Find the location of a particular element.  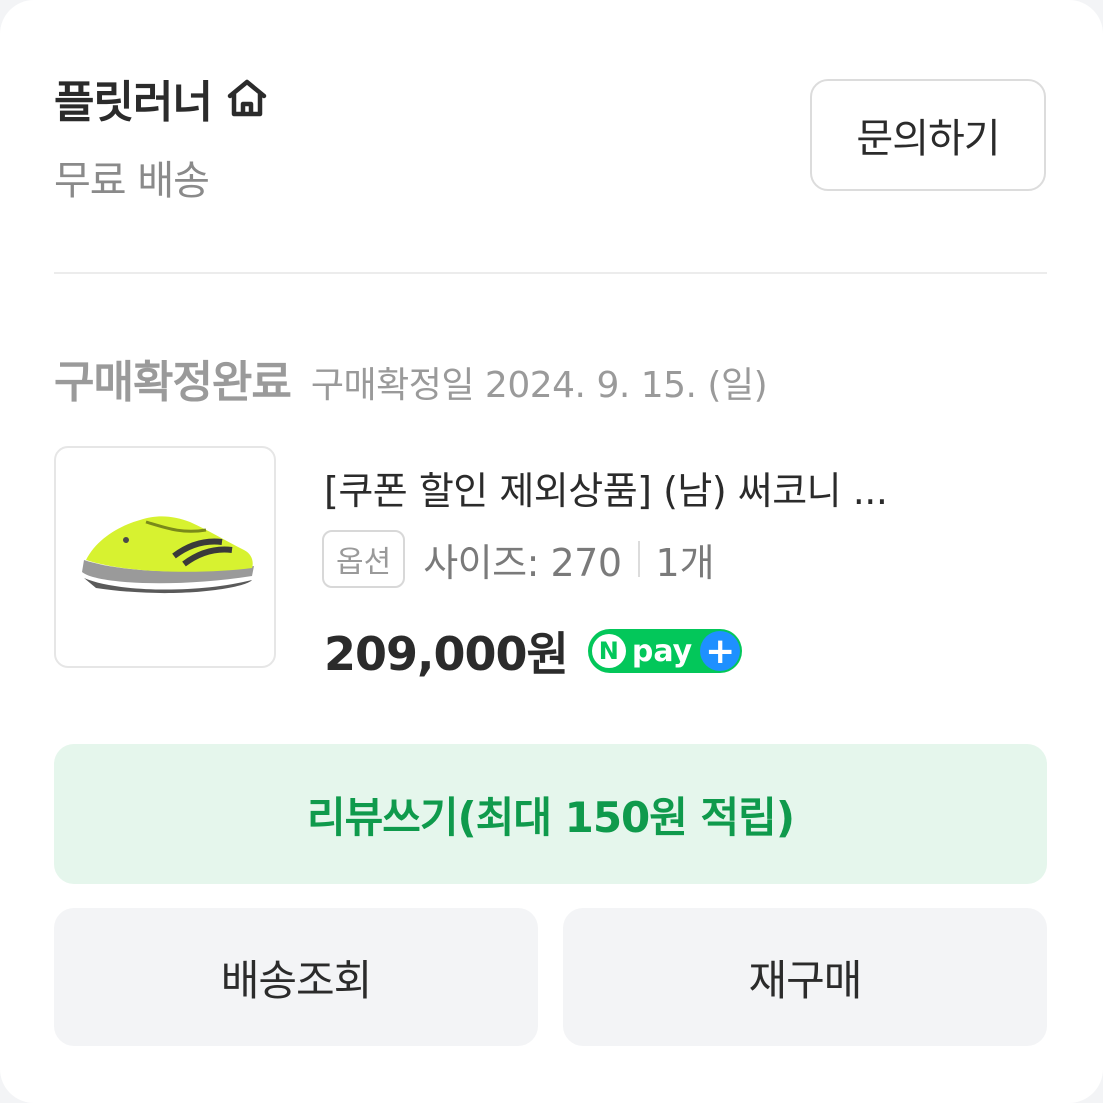

track-delivery-button: 배송조회 is located at coordinates (296, 977).